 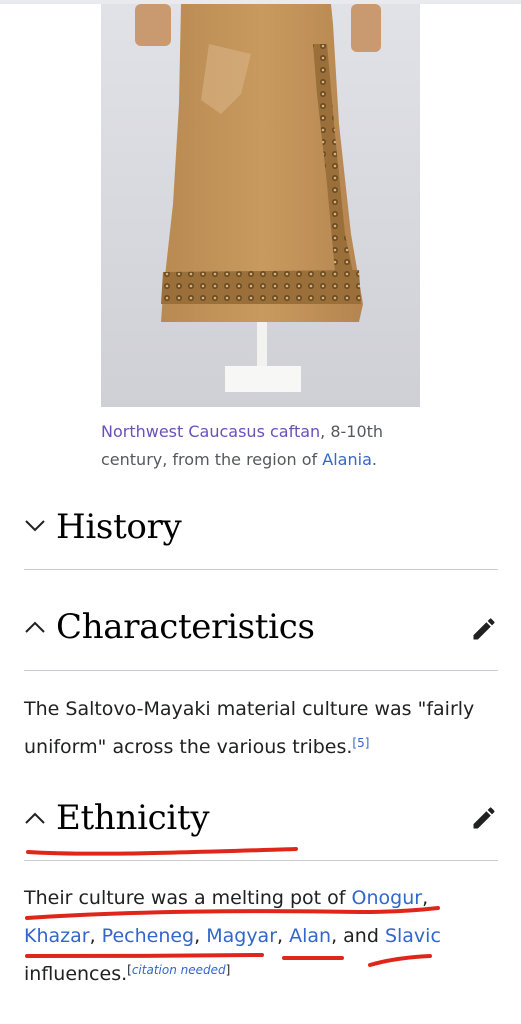 What do you see at coordinates (425, 898) in the screenshot?
I see `sep-1: ,` at bounding box center [425, 898].